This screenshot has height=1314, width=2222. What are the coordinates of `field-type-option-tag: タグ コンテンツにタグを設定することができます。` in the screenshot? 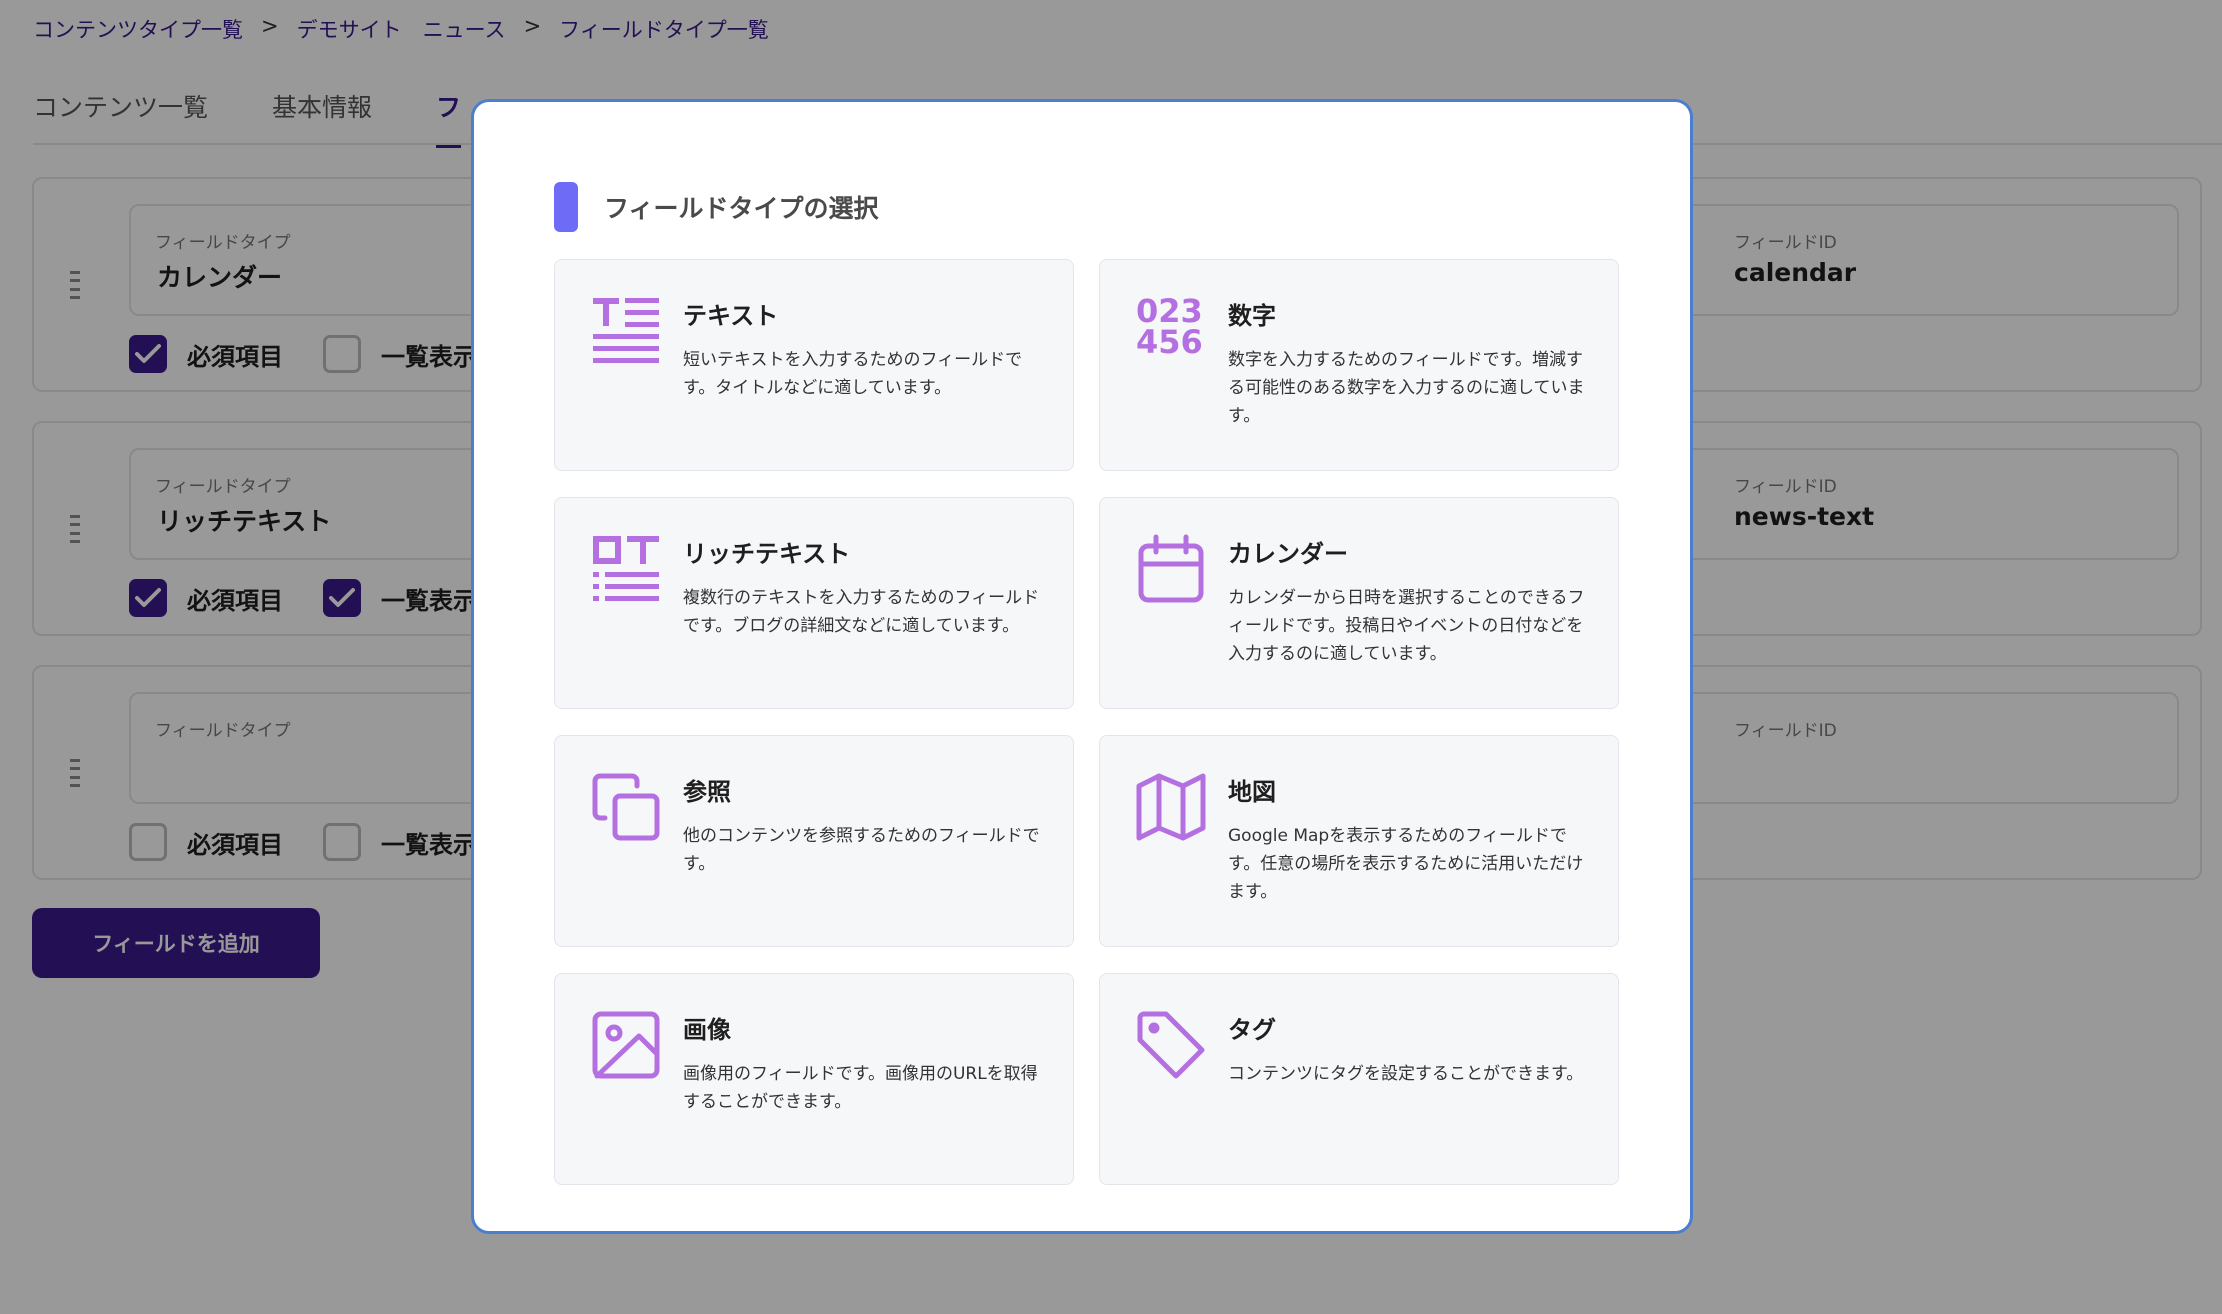 It's located at (1359, 1079).